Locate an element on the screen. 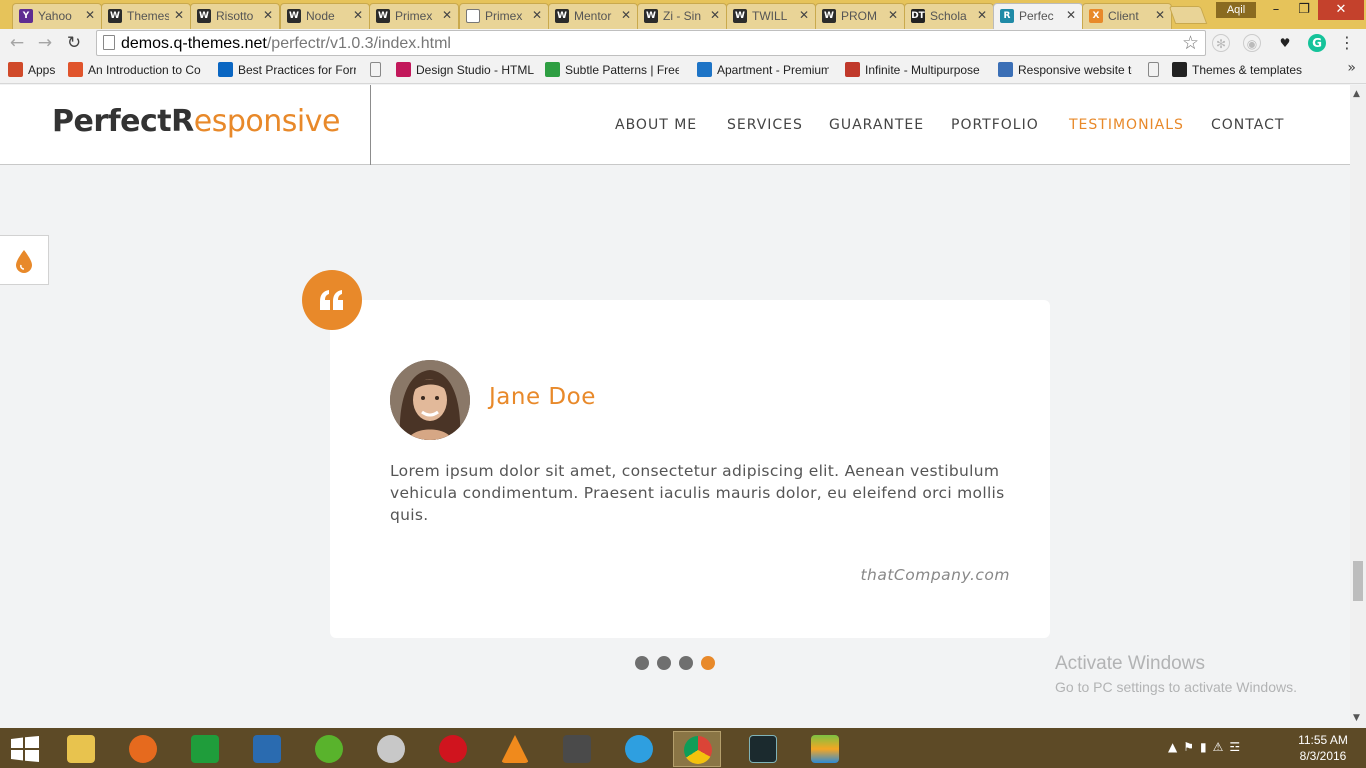  bookmark-item: Themes & templates is located at coordinates (1254, 70).